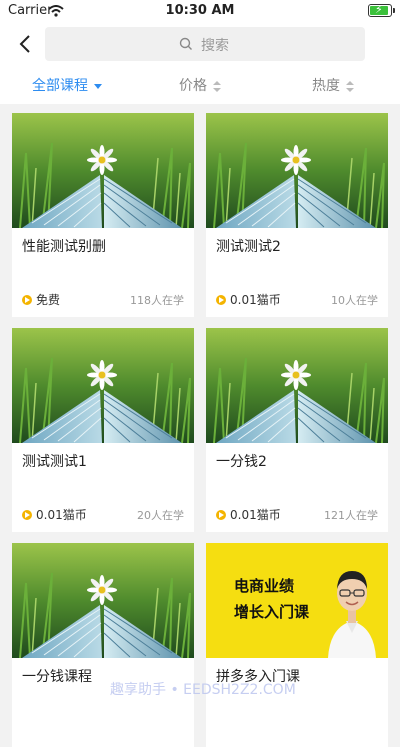 This screenshot has width=400, height=747. Describe the element at coordinates (351, 515) in the screenshot. I see `course-learners: 121人在学` at that location.